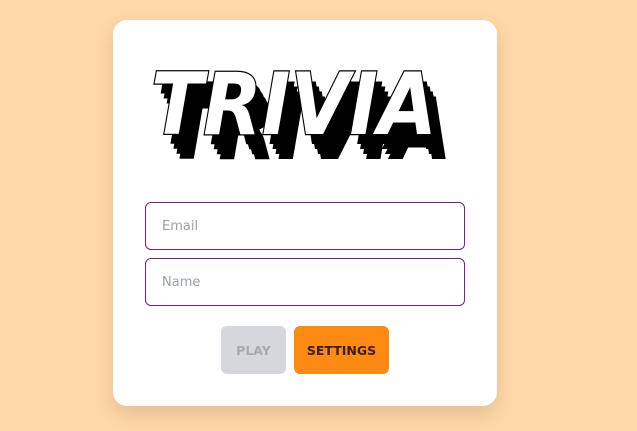 This screenshot has height=431, width=637. I want to click on trivia-logo: TRIVIA TRIVIA TRIVIA TRIVIA TRIVIA, so click(305, 113).